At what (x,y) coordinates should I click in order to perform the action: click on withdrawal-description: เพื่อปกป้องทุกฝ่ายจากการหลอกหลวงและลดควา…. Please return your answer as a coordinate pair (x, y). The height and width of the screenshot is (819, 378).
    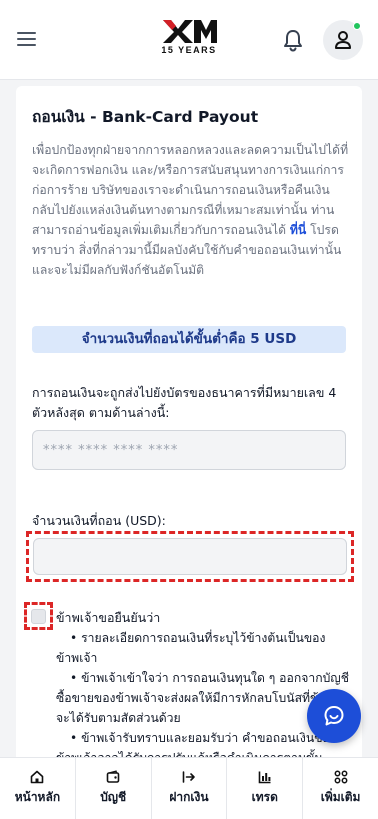
    Looking at the image, I should click on (191, 210).